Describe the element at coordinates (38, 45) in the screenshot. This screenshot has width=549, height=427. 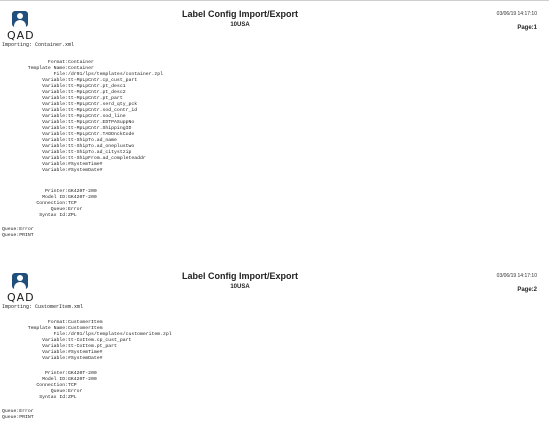
I see `importing-line: Importing: Container.xml` at that location.